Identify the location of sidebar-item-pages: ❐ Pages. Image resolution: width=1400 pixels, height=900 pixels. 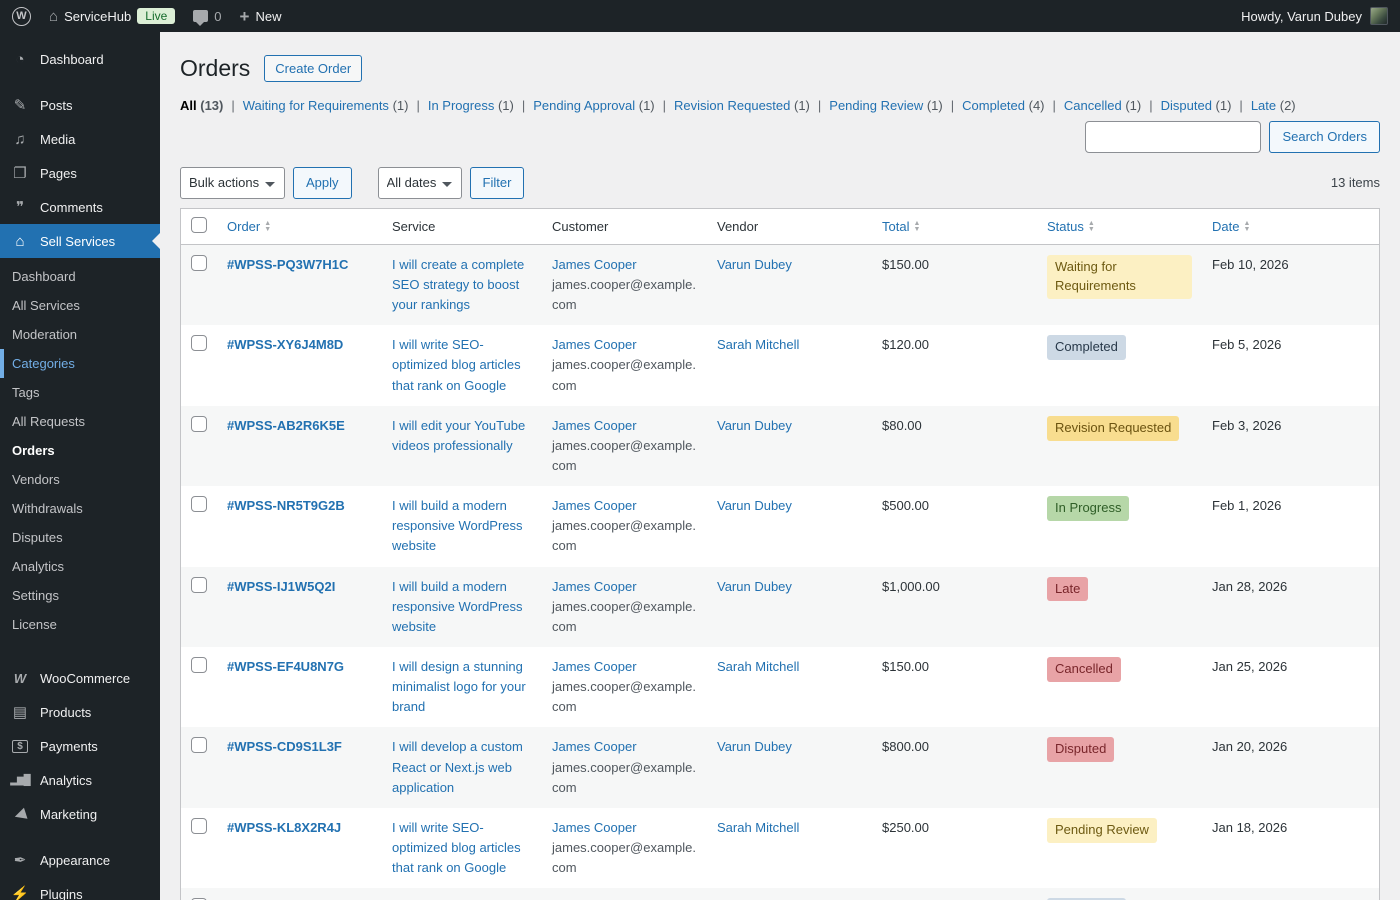
(80, 173).